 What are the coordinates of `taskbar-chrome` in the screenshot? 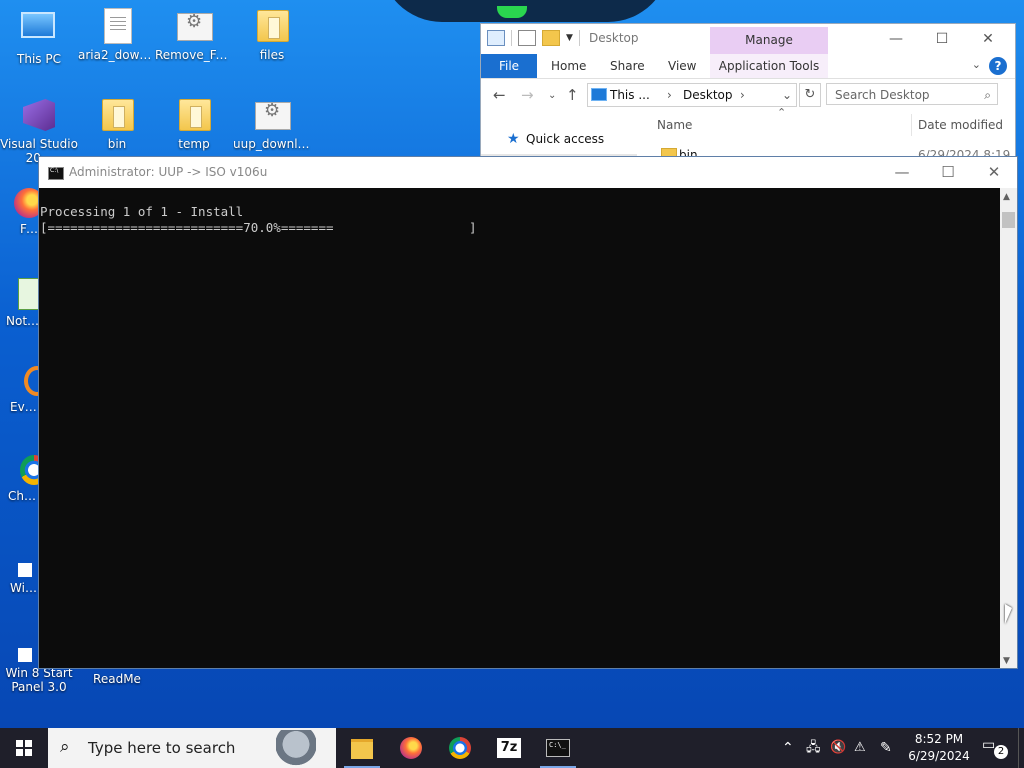 It's located at (460, 748).